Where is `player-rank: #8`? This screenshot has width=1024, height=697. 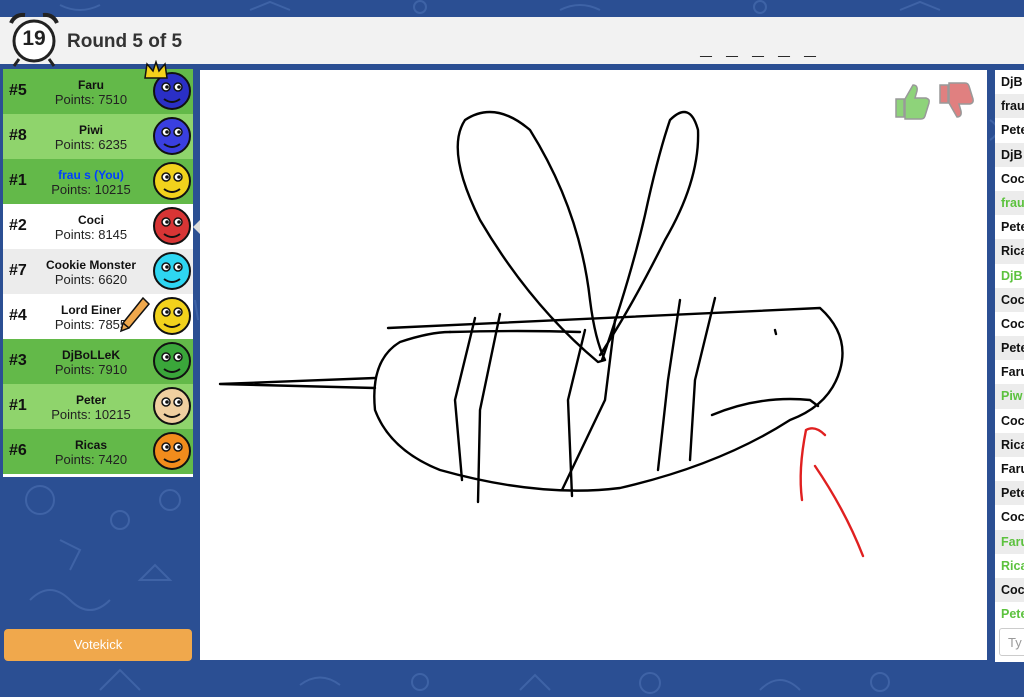 player-rank: #8 is located at coordinates (18, 135).